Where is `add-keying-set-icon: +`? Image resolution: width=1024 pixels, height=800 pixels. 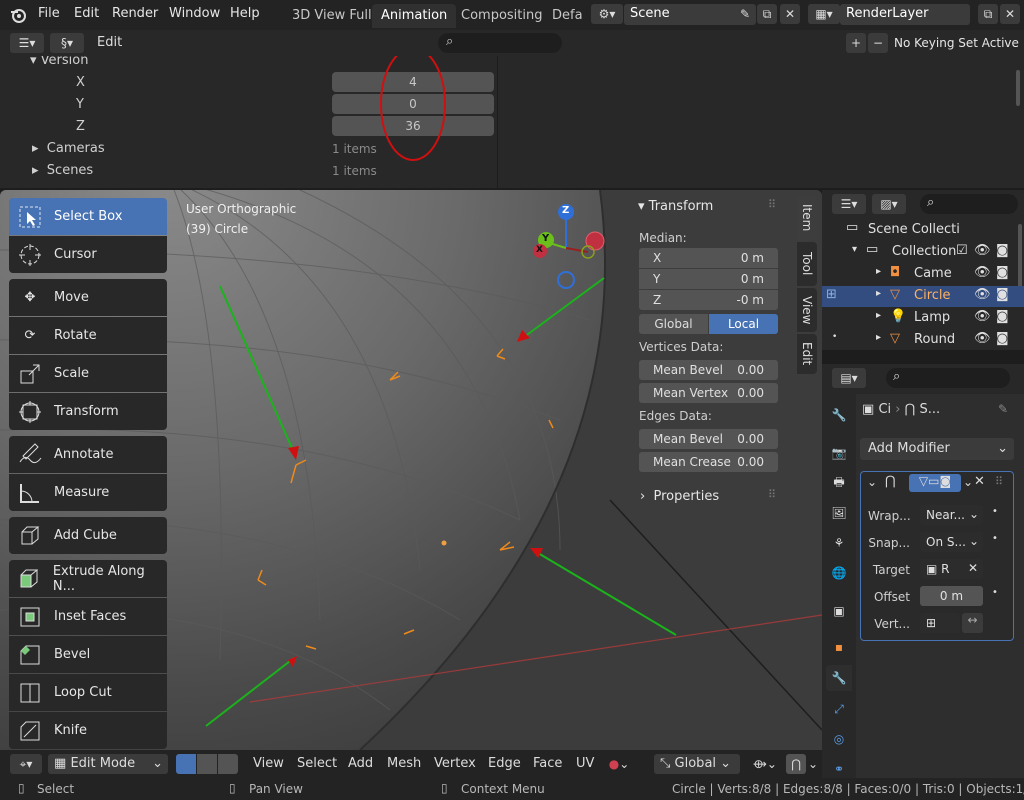 add-keying-set-icon: + is located at coordinates (856, 43).